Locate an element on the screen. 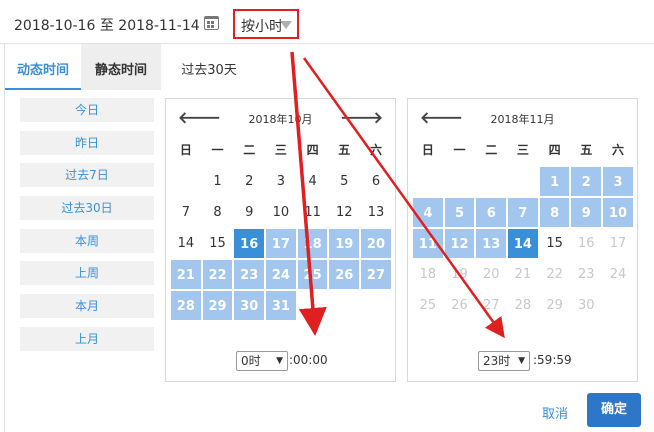 This screenshot has height=432, width=654. week-row: 4 5 6 7 8 9 10 is located at coordinates (523, 212).